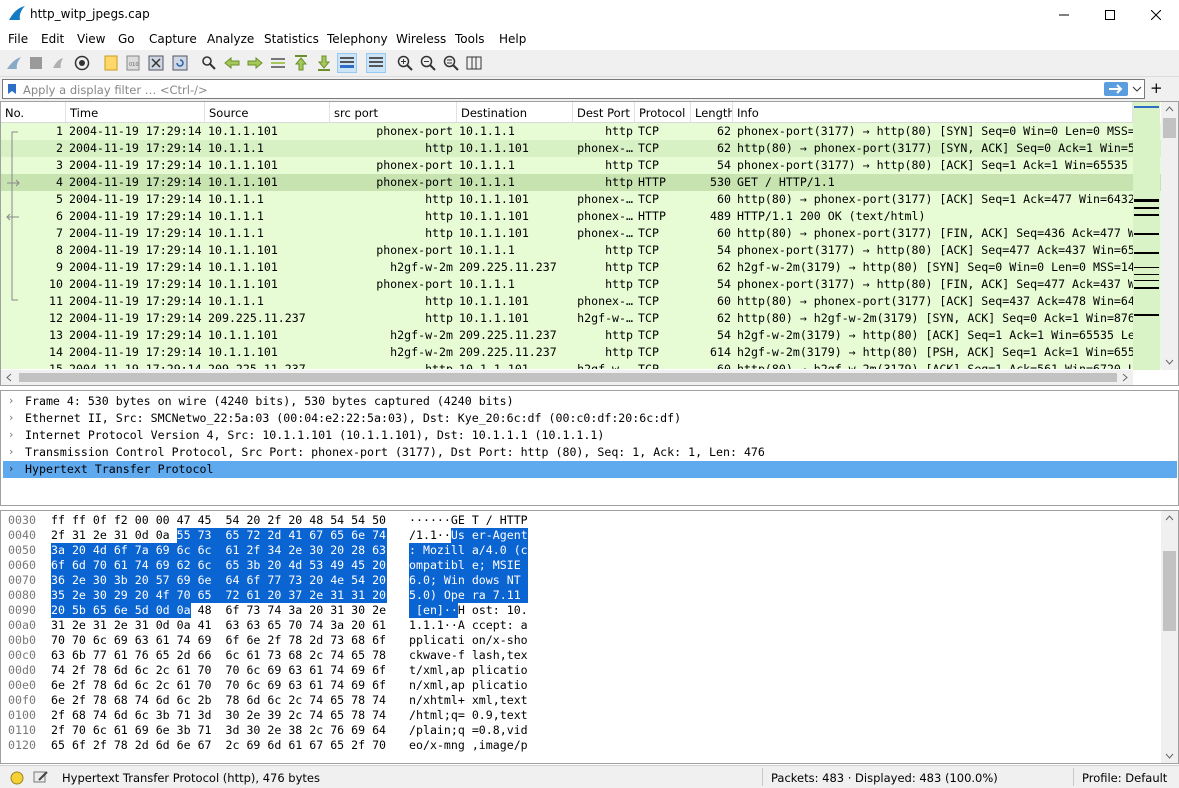 The height and width of the screenshot is (788, 1179). What do you see at coordinates (9, 377) in the screenshot?
I see `chevron-left-icon` at bounding box center [9, 377].